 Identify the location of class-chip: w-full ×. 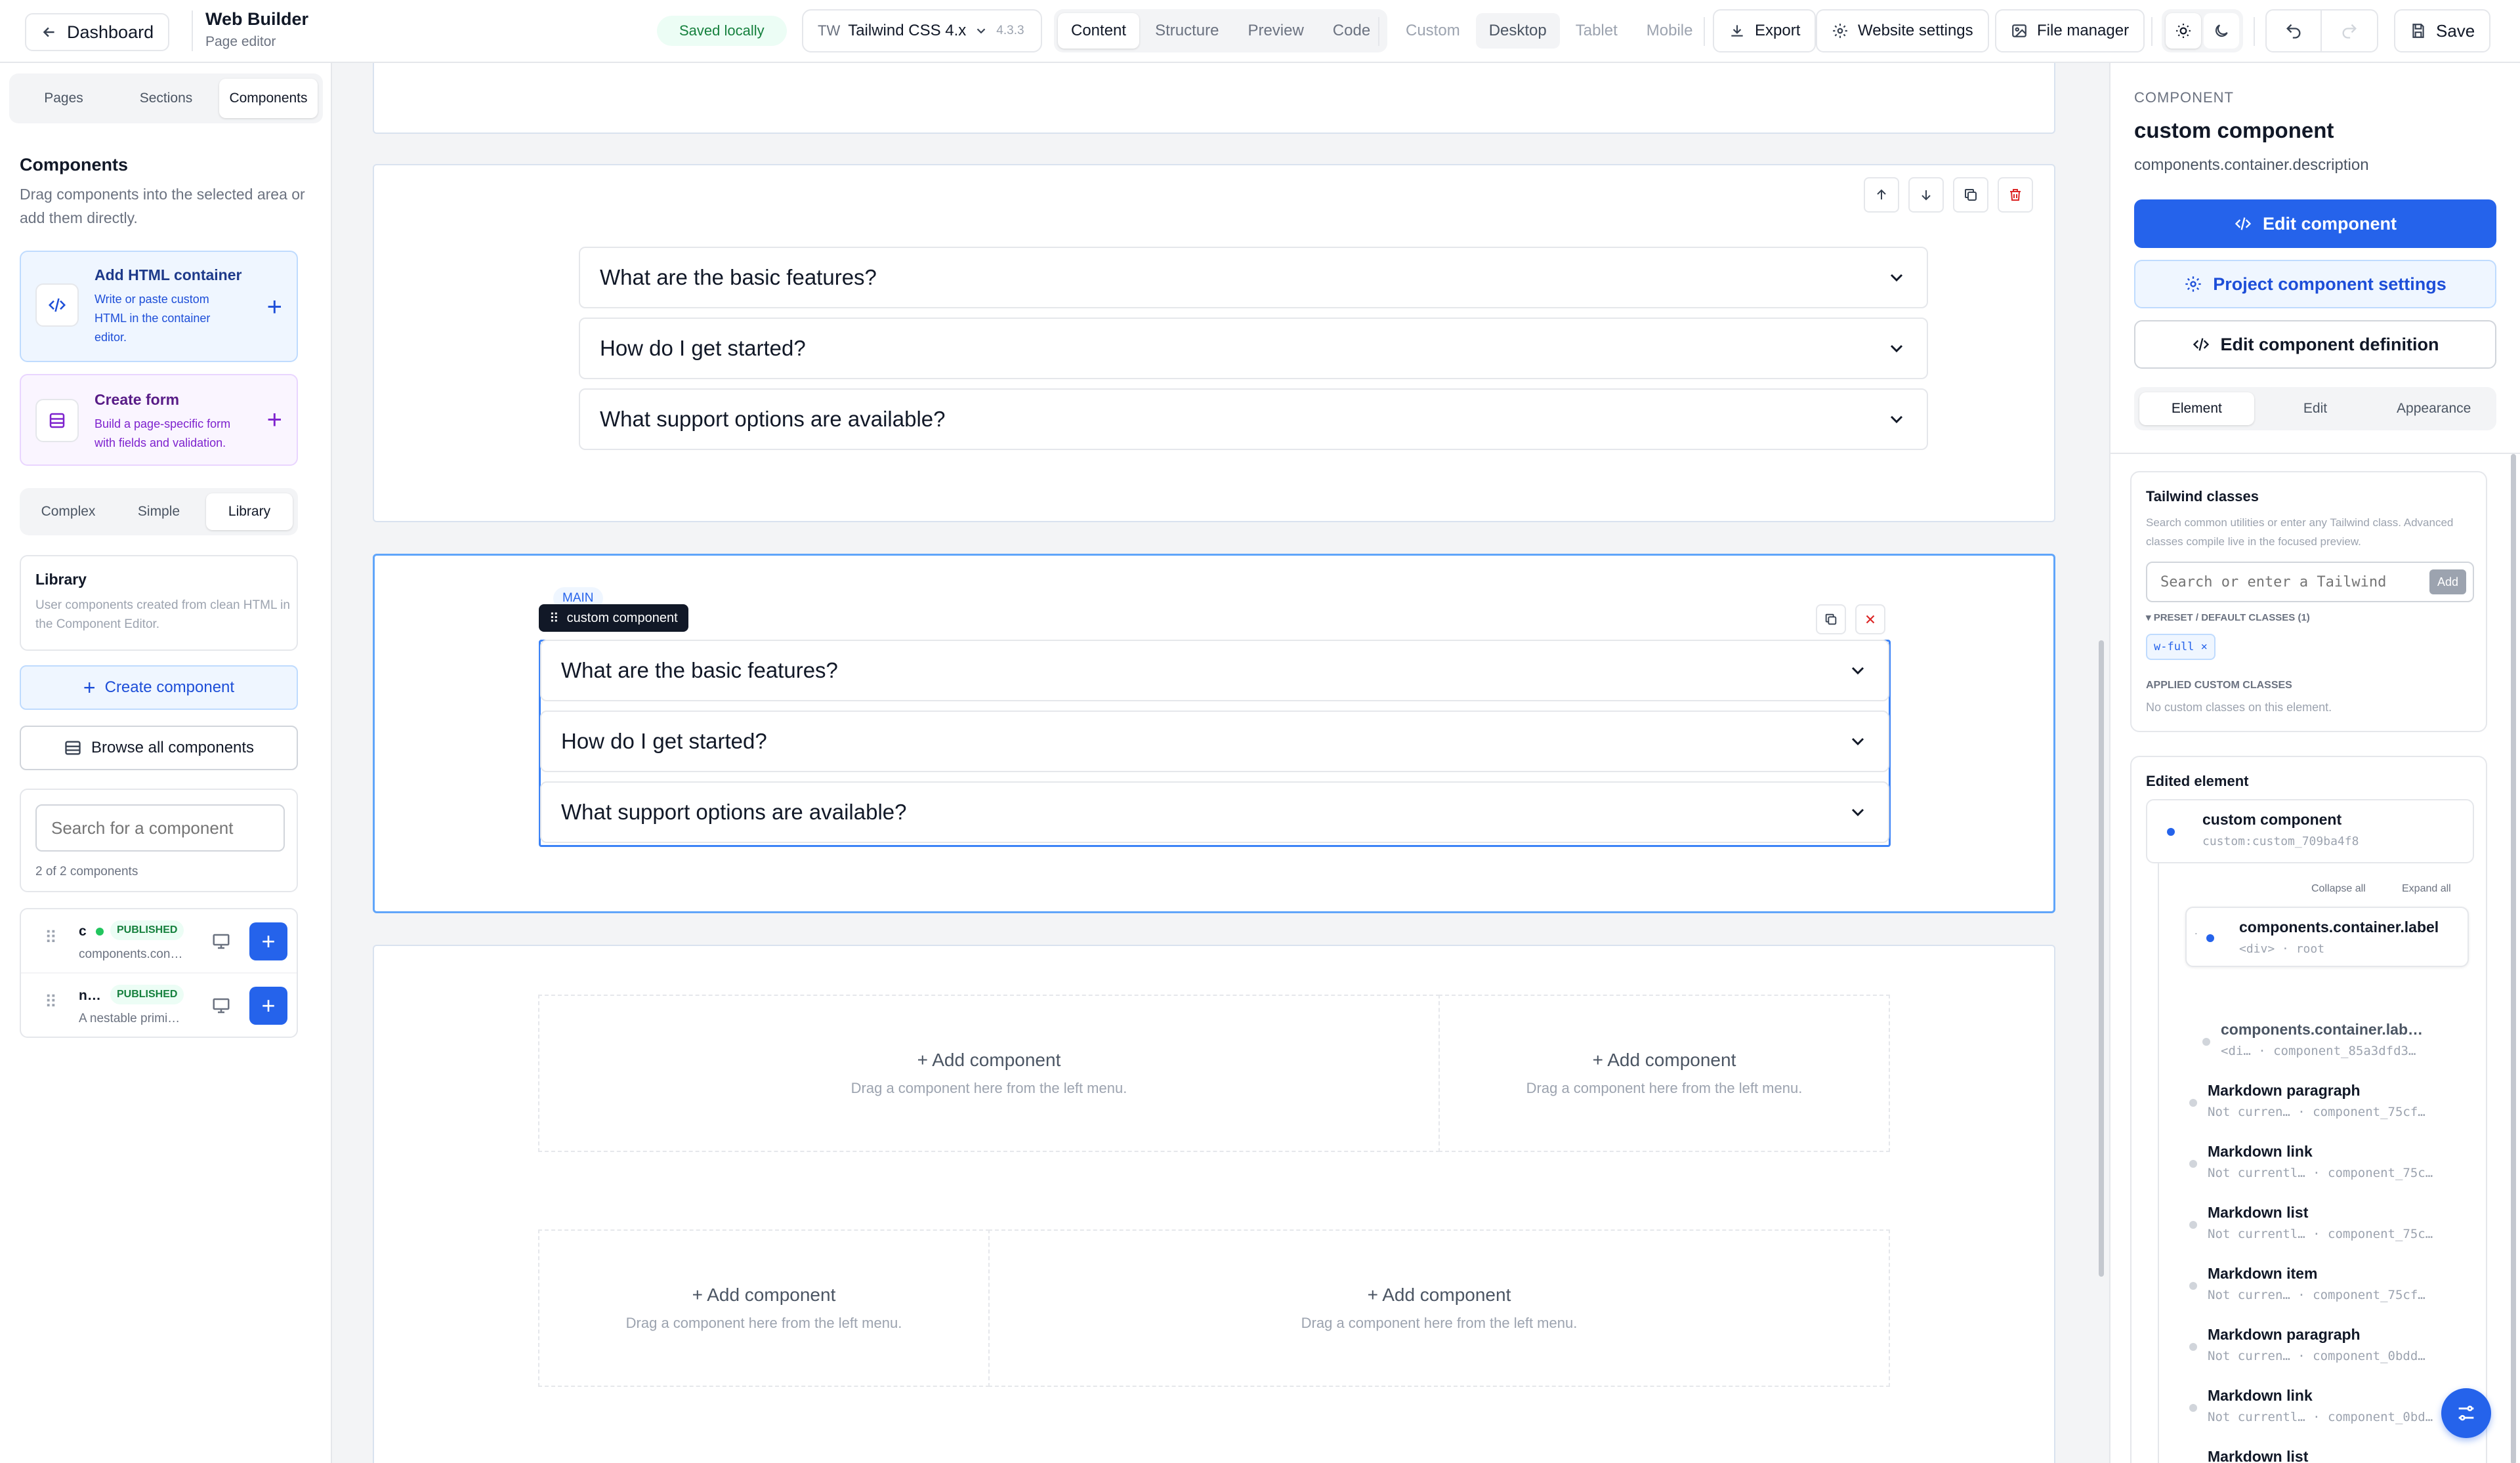
(2181, 647).